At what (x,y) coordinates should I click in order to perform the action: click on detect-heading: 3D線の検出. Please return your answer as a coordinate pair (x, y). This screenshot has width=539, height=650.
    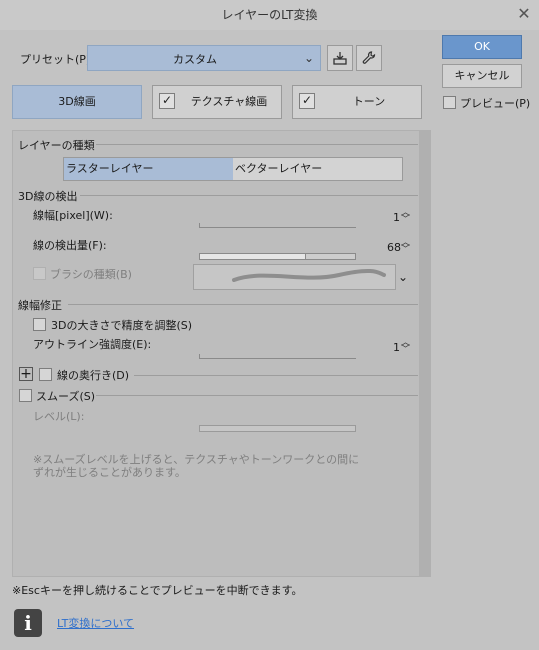
    Looking at the image, I should click on (48, 196).